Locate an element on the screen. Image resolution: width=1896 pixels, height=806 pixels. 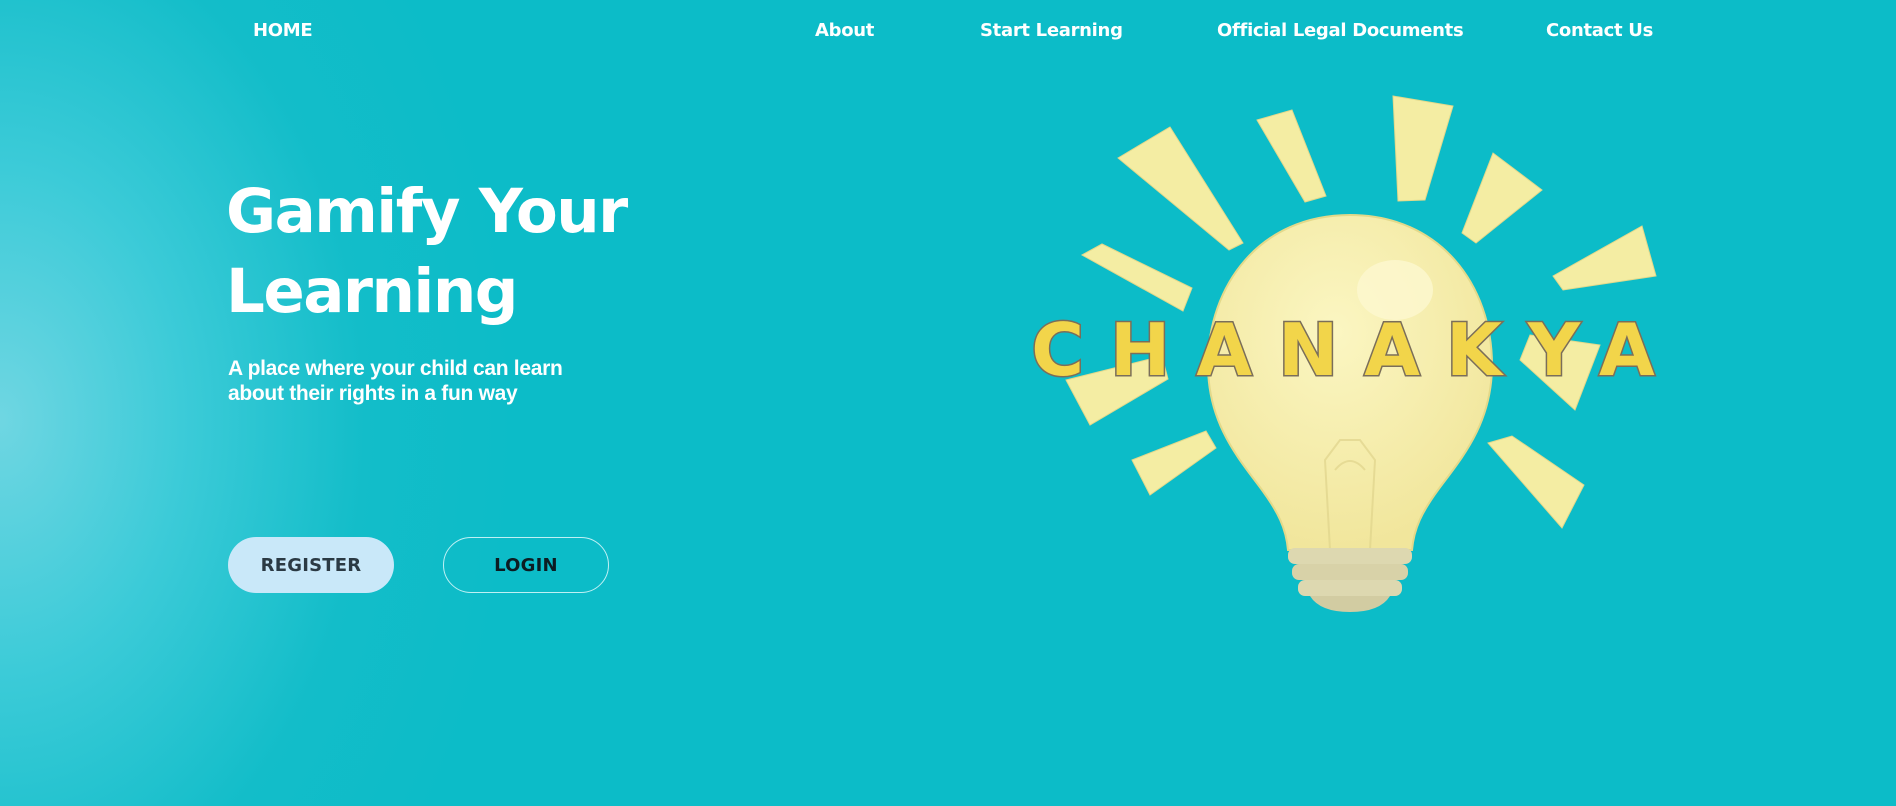
nav-about-link: About is located at coordinates (844, 30).